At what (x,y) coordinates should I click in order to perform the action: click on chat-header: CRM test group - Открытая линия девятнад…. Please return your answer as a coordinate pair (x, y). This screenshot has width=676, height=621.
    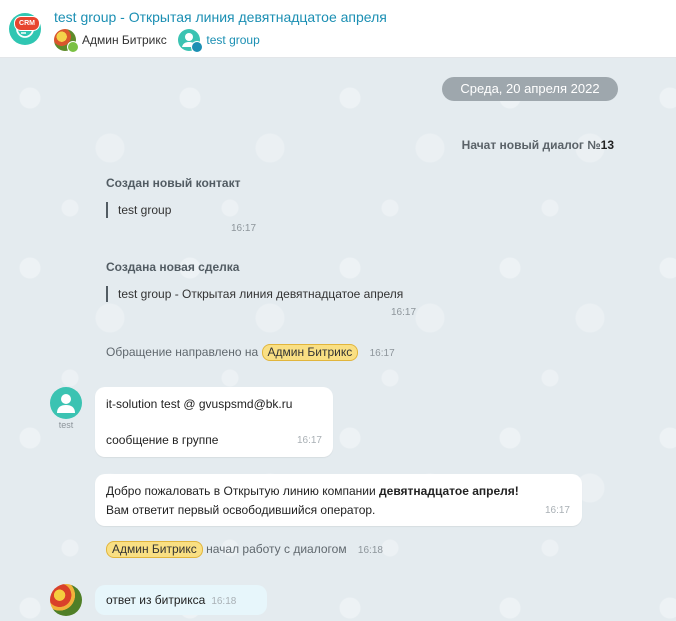
    Looking at the image, I should click on (338, 29).